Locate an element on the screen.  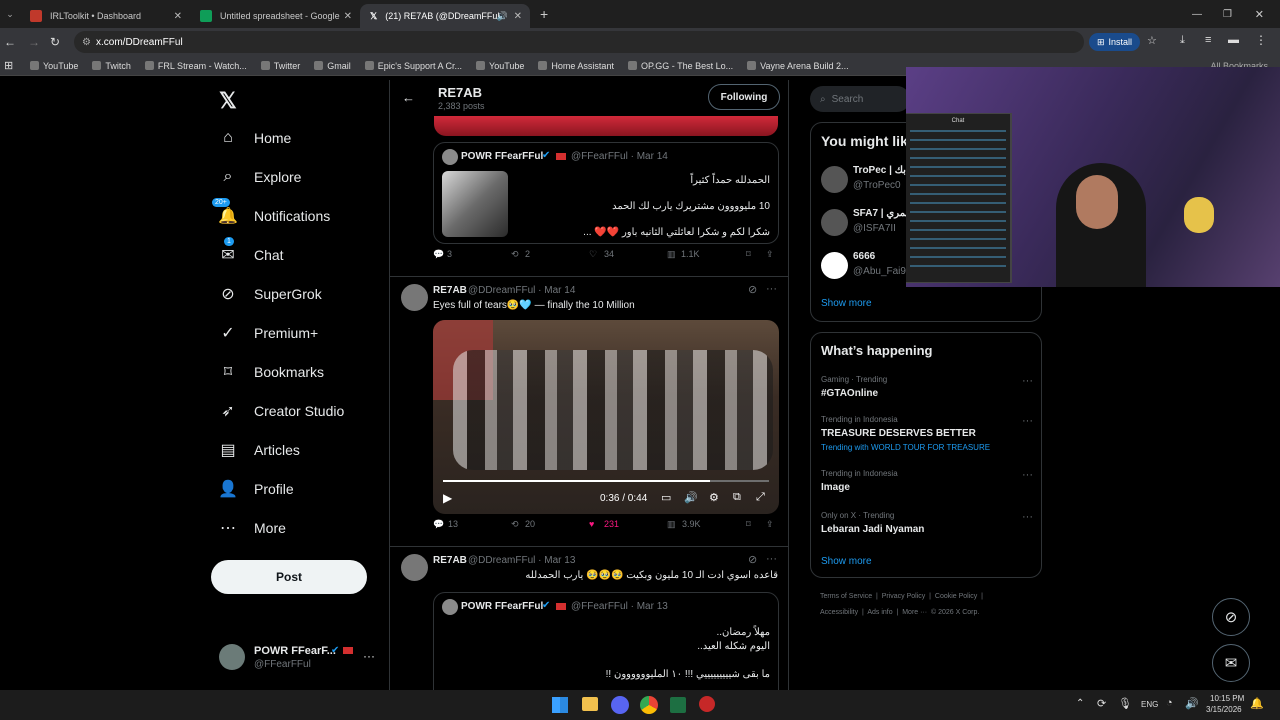
tweet-video: ▶ 0:36 / 0:44 ▭ 🔊 ⚙ ⧉ ⤢ is located at coordinates (606, 417).